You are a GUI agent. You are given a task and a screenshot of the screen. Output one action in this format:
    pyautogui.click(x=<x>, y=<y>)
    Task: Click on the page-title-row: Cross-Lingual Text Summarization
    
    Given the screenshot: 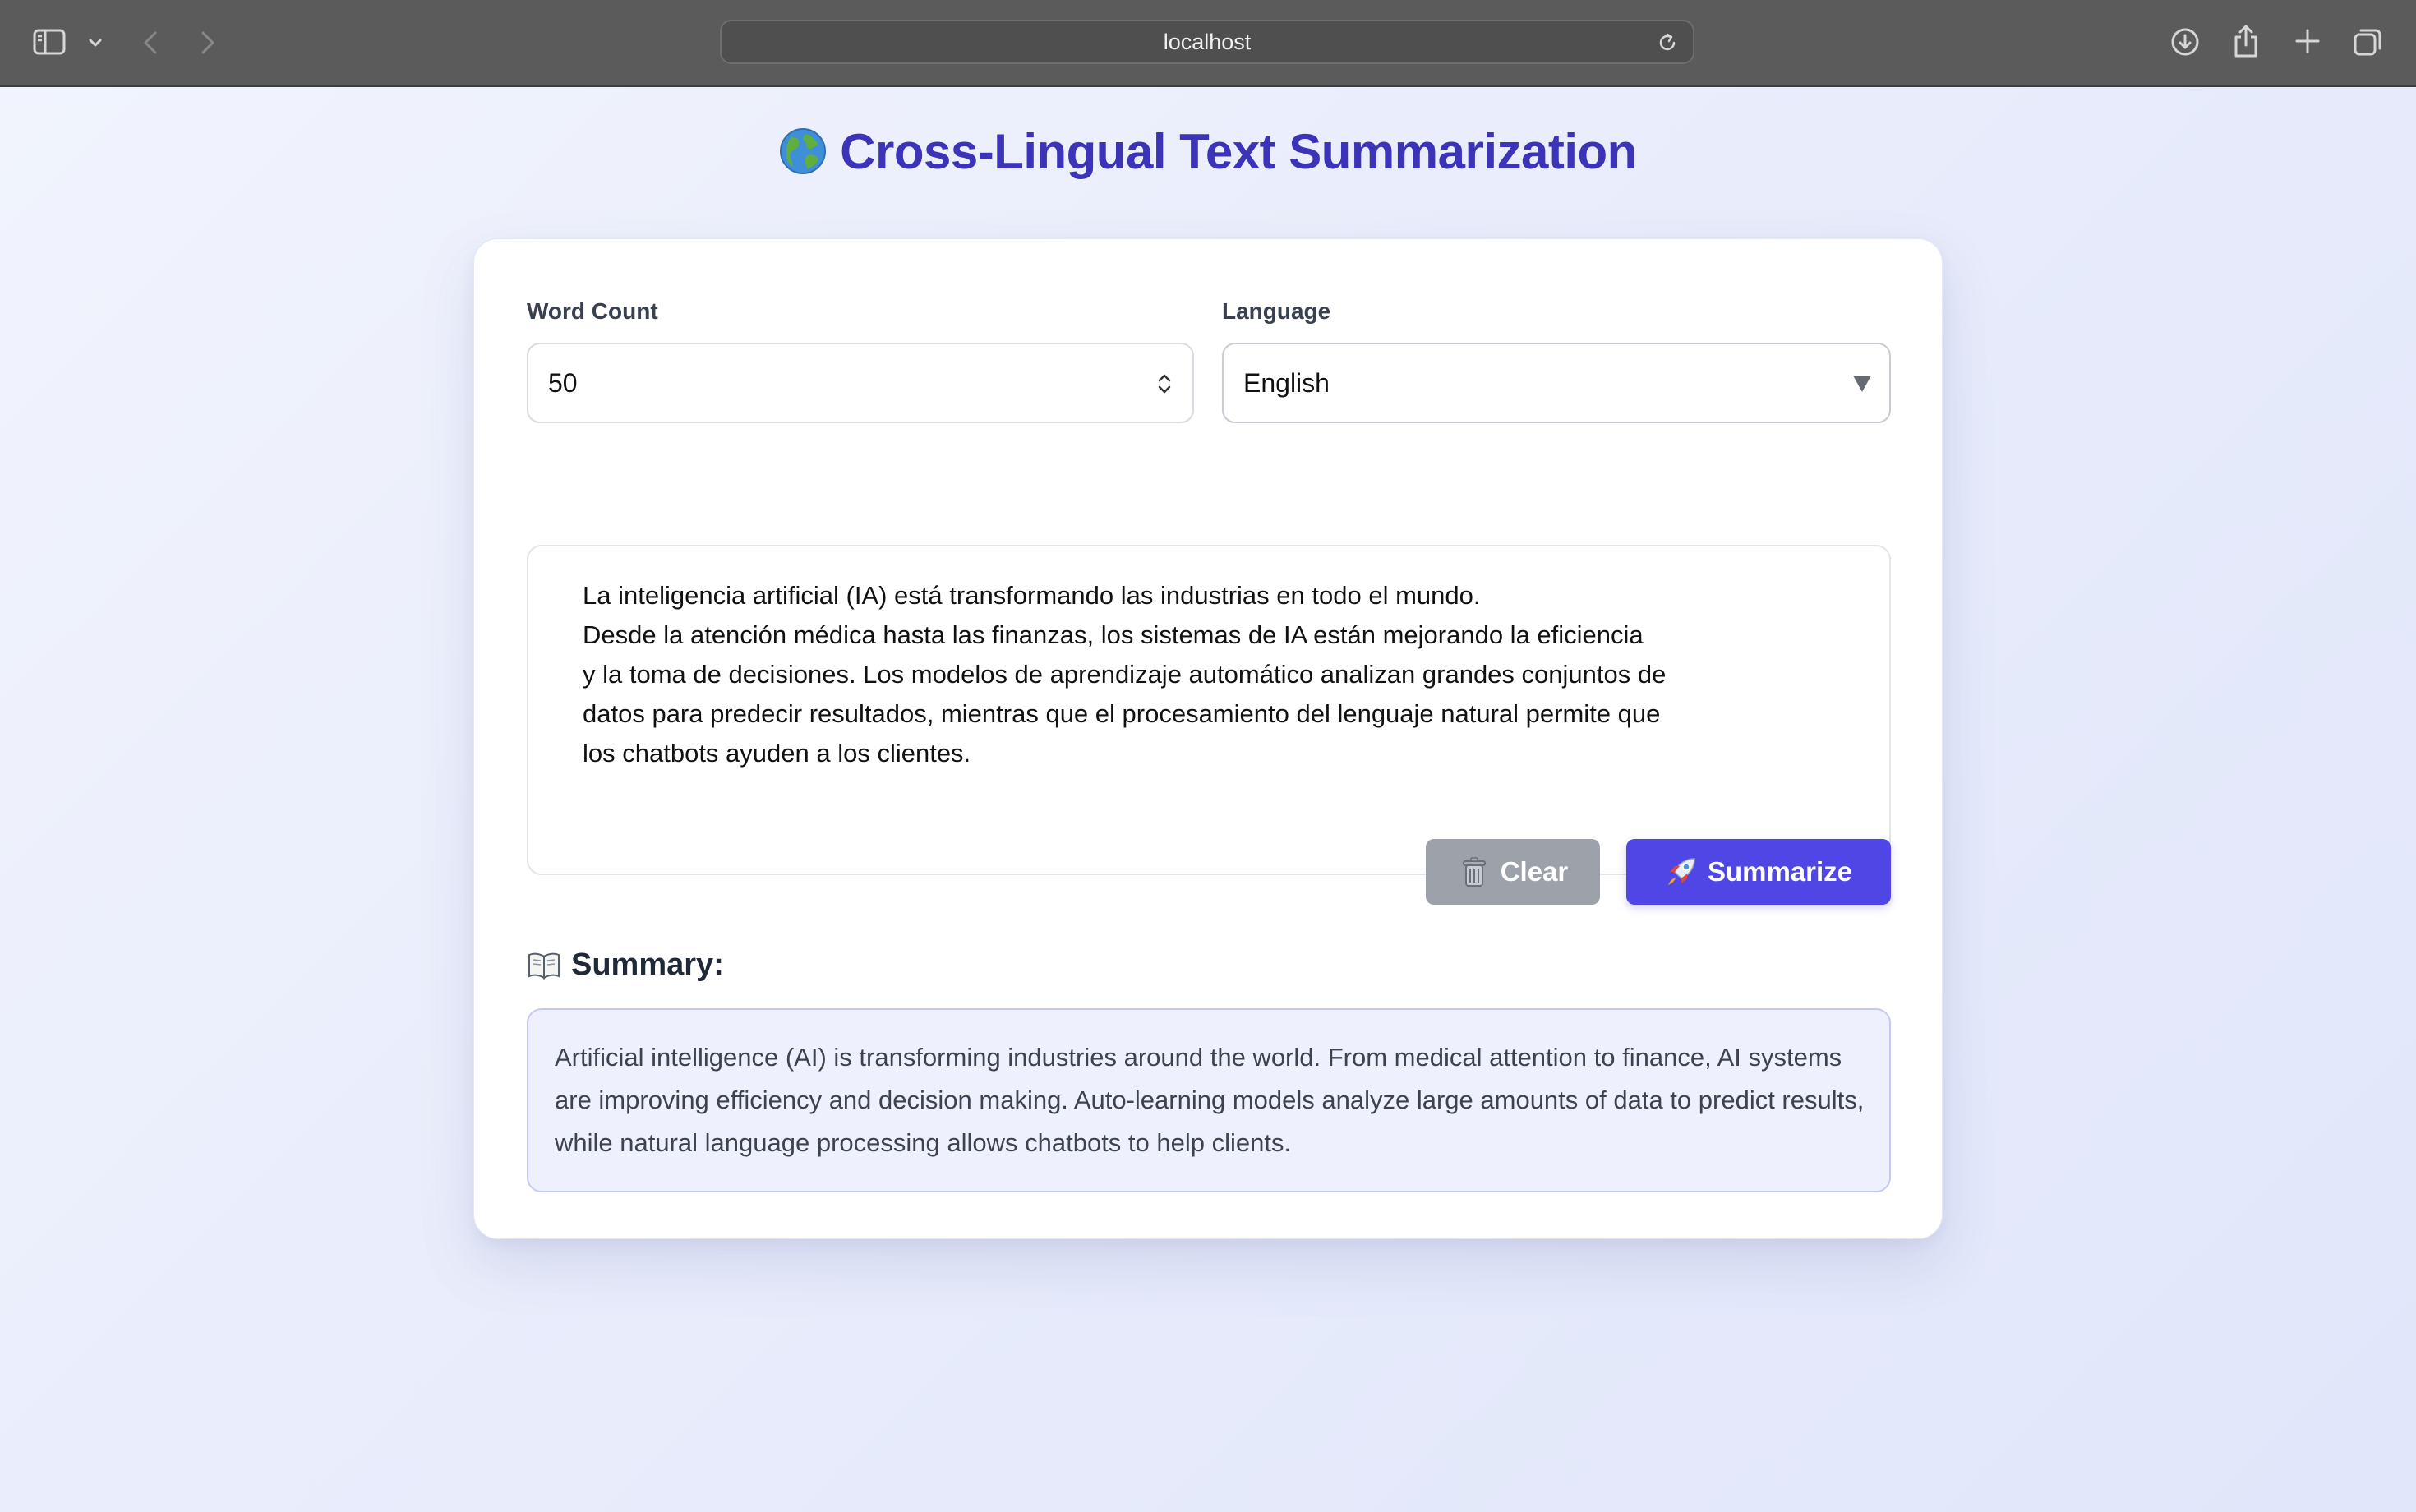 What is the action you would take?
    pyautogui.click(x=1208, y=151)
    